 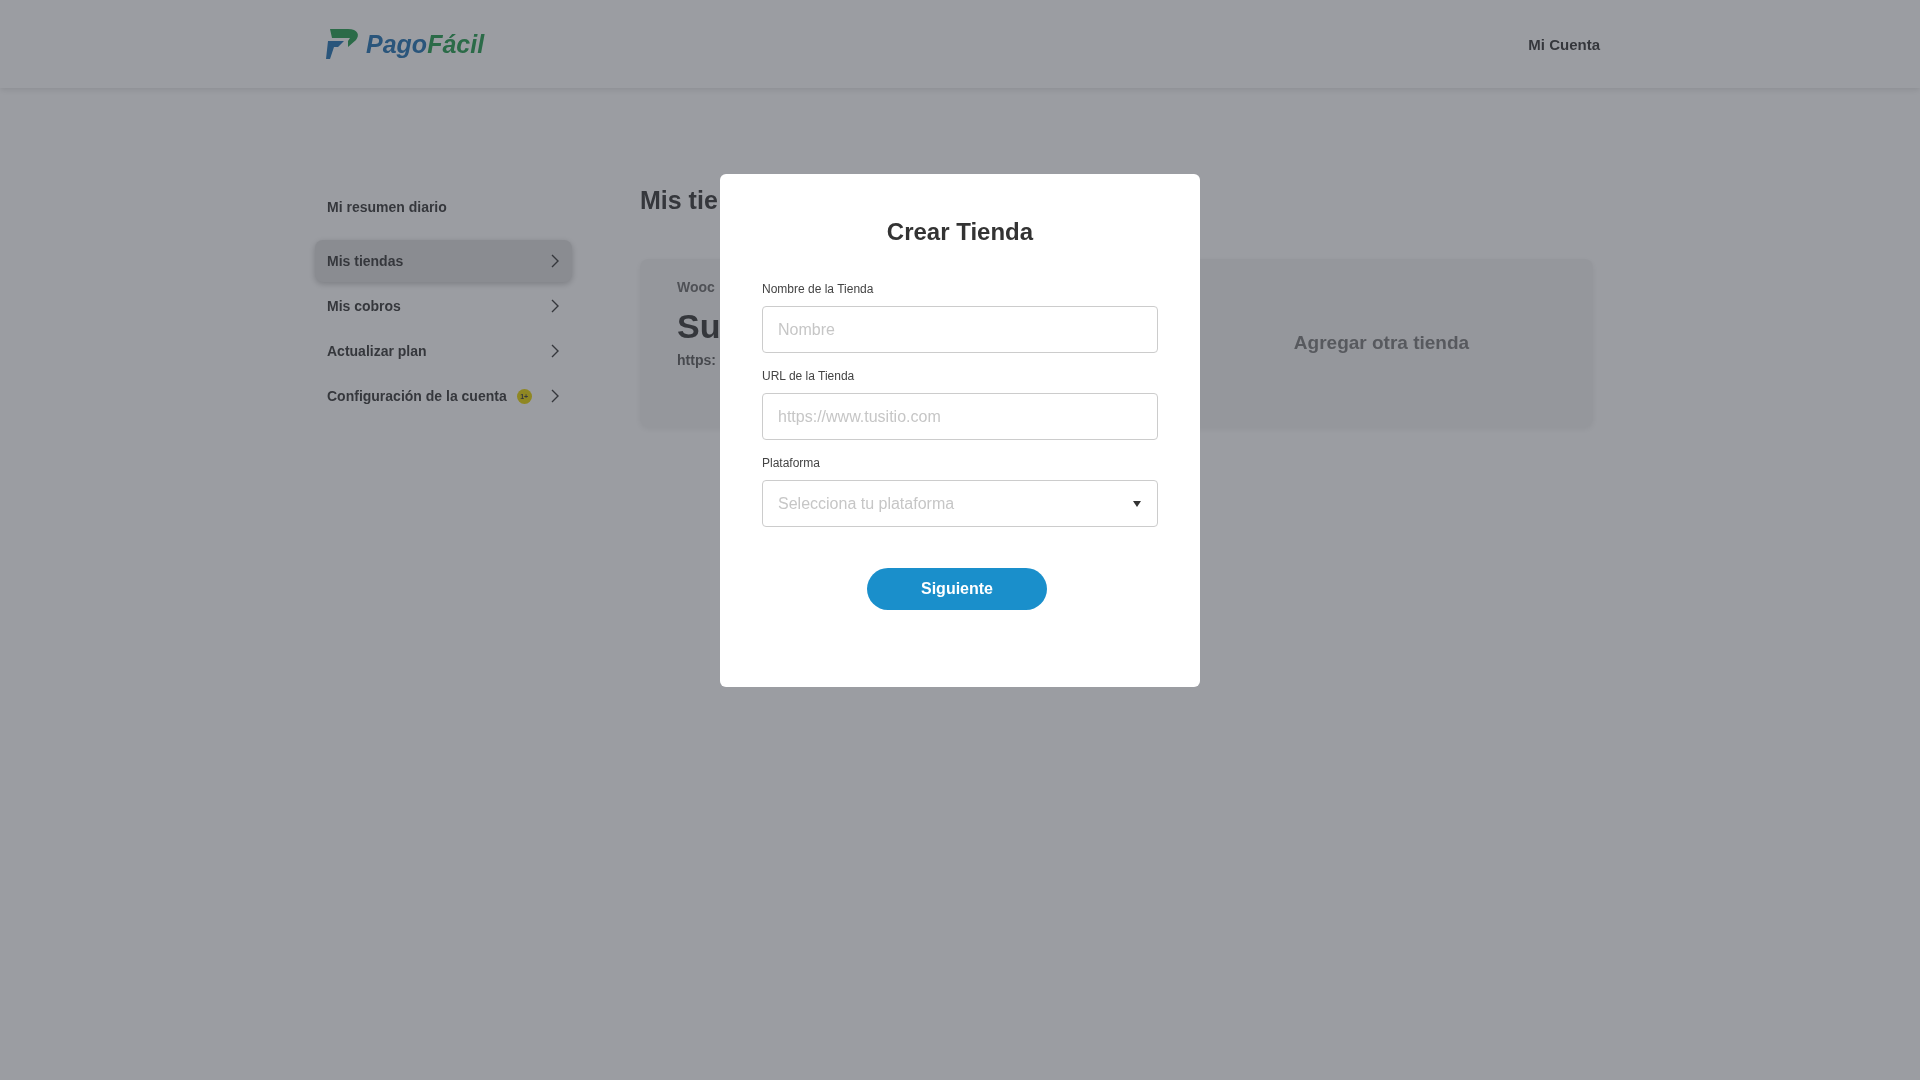 I want to click on input-field: https://www.tusitio.com, so click(x=960, y=416).